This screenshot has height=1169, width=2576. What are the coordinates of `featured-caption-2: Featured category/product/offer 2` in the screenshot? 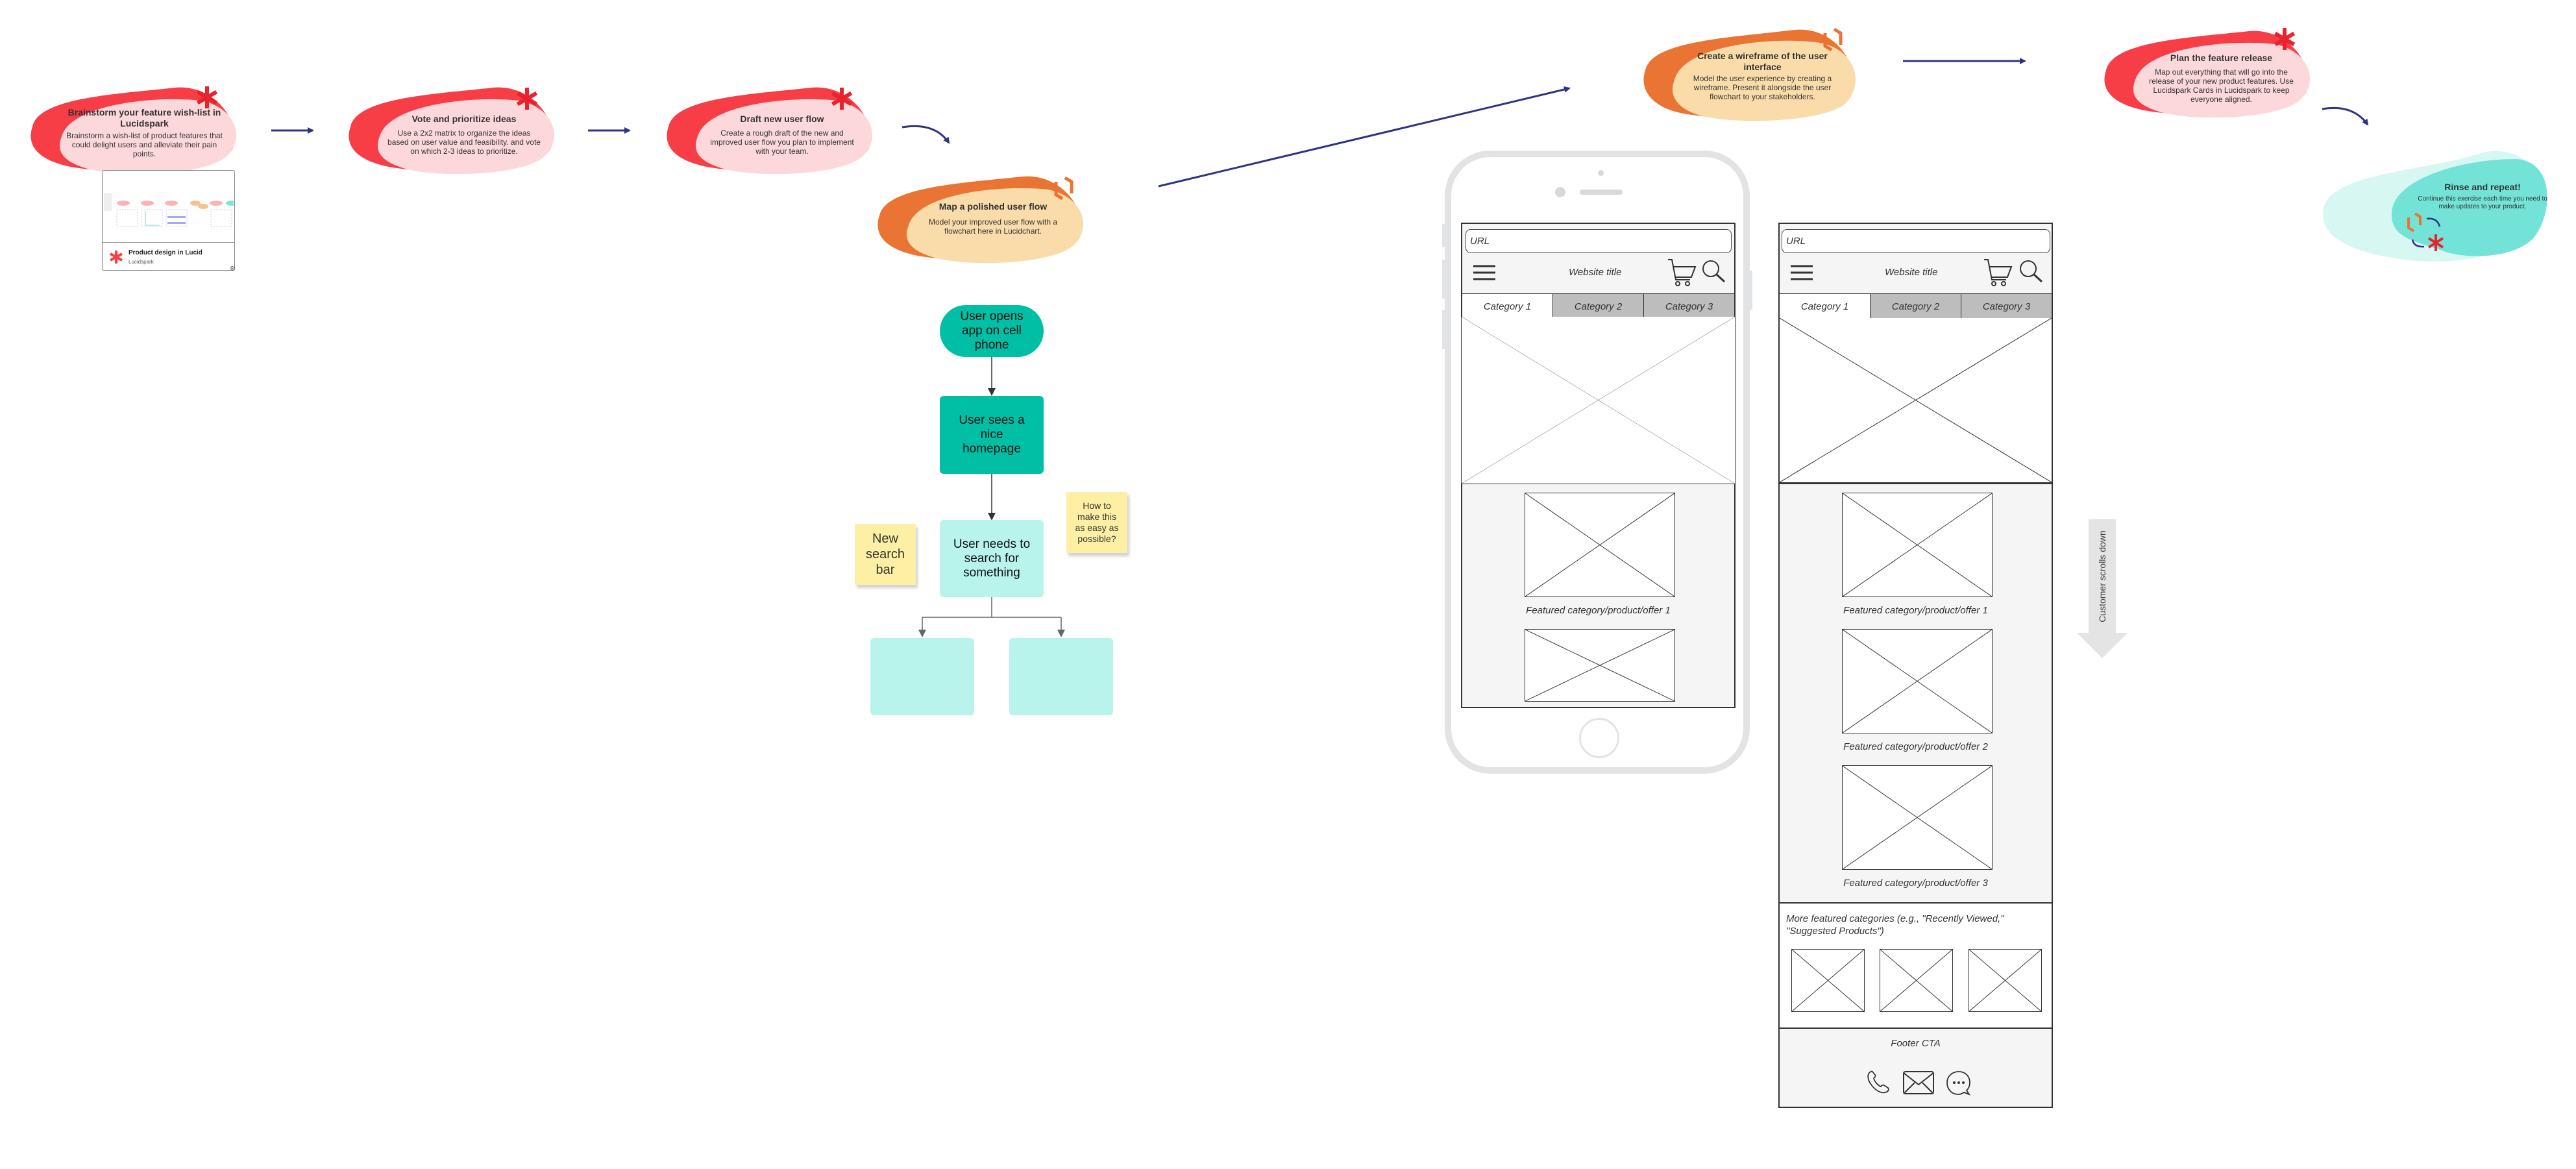 It's located at (1915, 746).